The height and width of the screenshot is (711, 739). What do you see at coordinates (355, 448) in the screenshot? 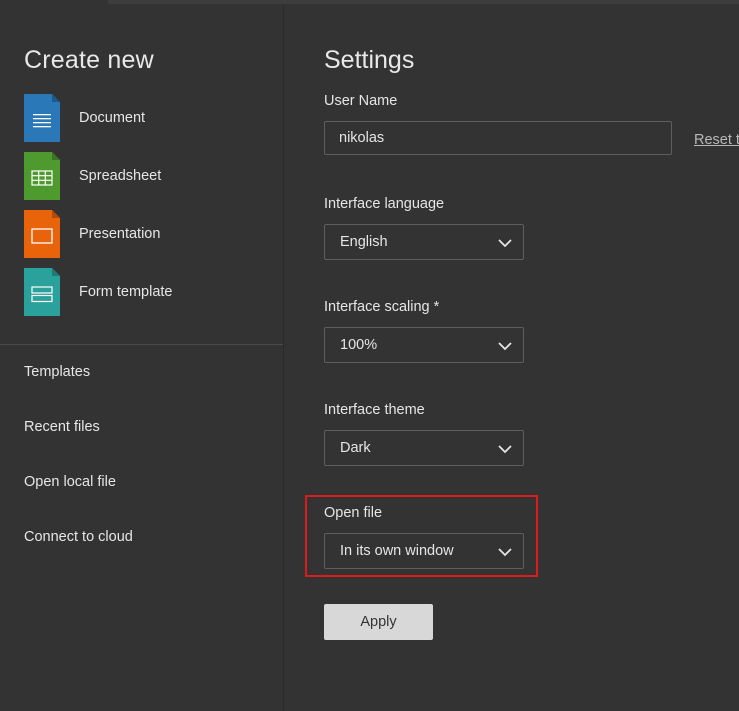
I see `interface-theme-value: Dark` at bounding box center [355, 448].